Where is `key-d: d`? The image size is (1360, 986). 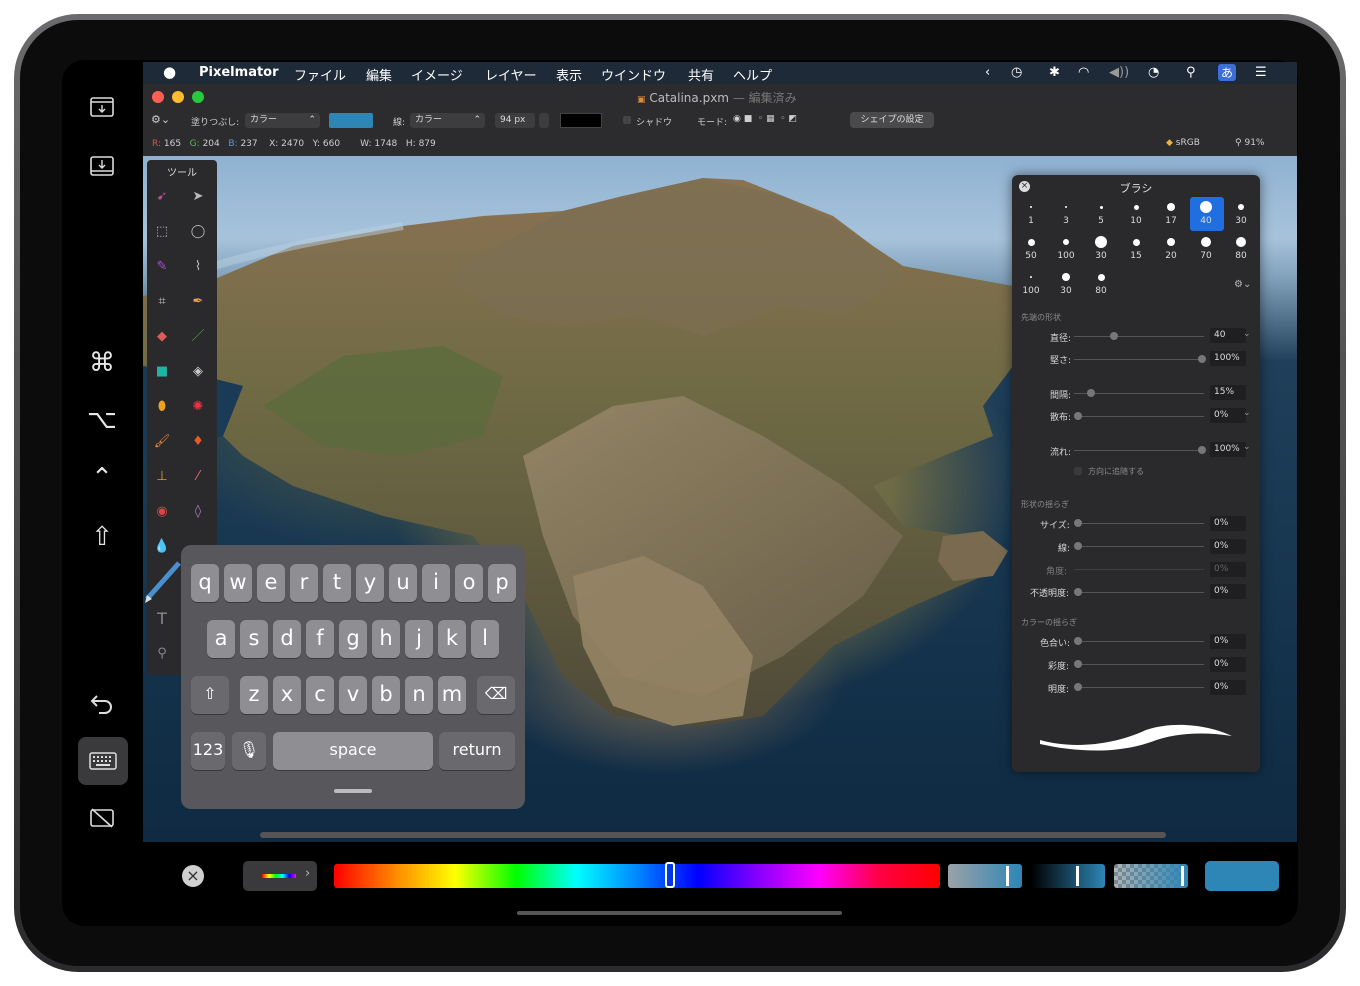 key-d: d is located at coordinates (287, 639).